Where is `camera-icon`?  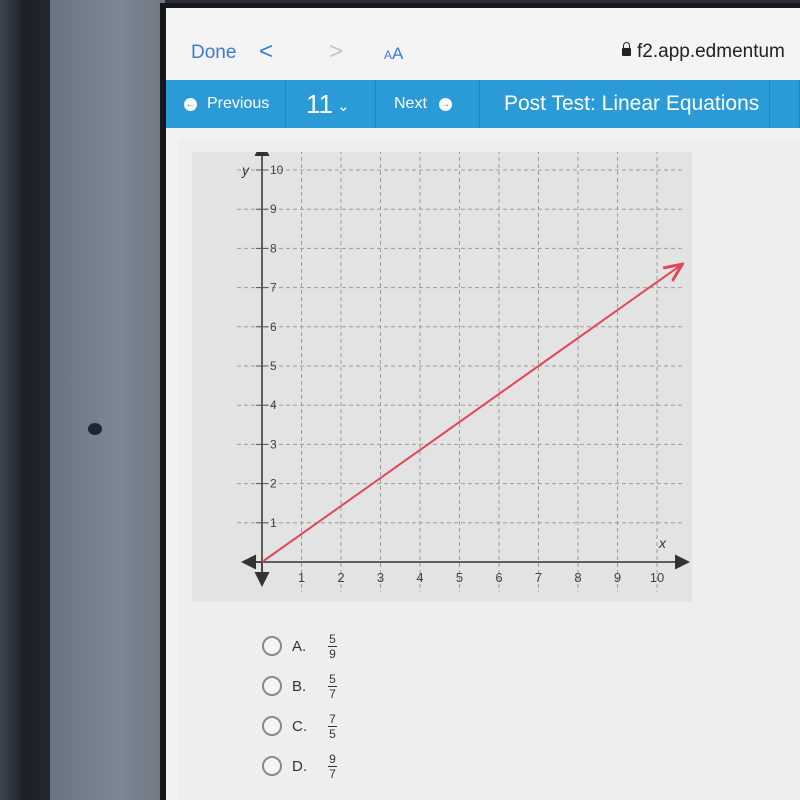 camera-icon is located at coordinates (95, 429).